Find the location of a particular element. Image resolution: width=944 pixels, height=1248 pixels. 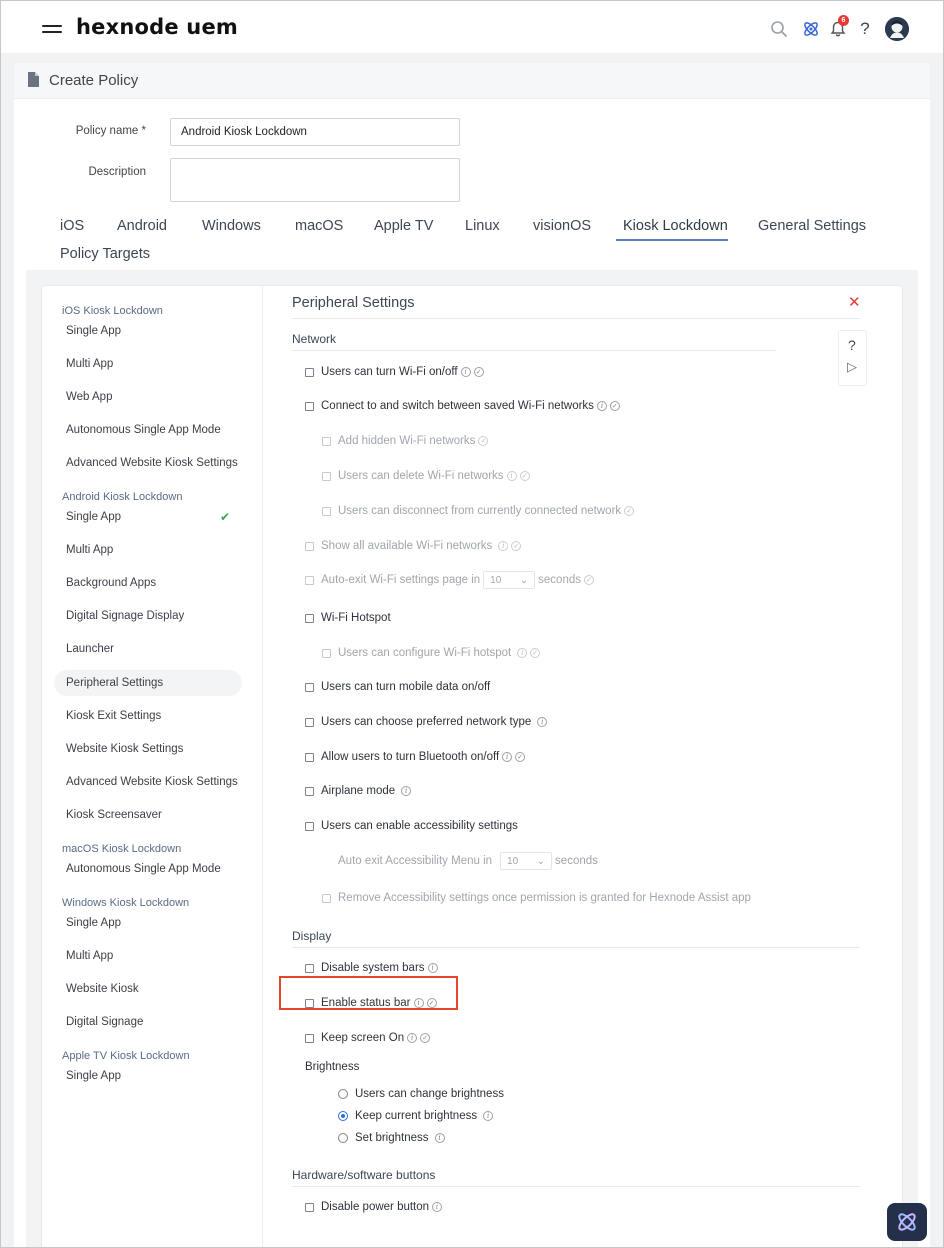

wifi-hotspot-checkbox is located at coordinates (309, 618).